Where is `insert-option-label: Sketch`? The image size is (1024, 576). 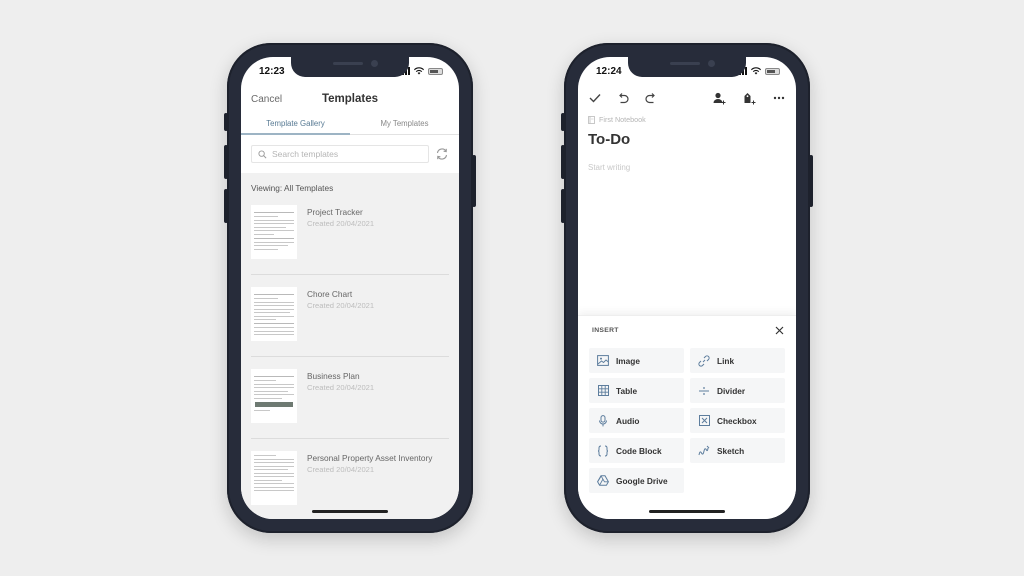
insert-option-label: Sketch is located at coordinates (731, 450).